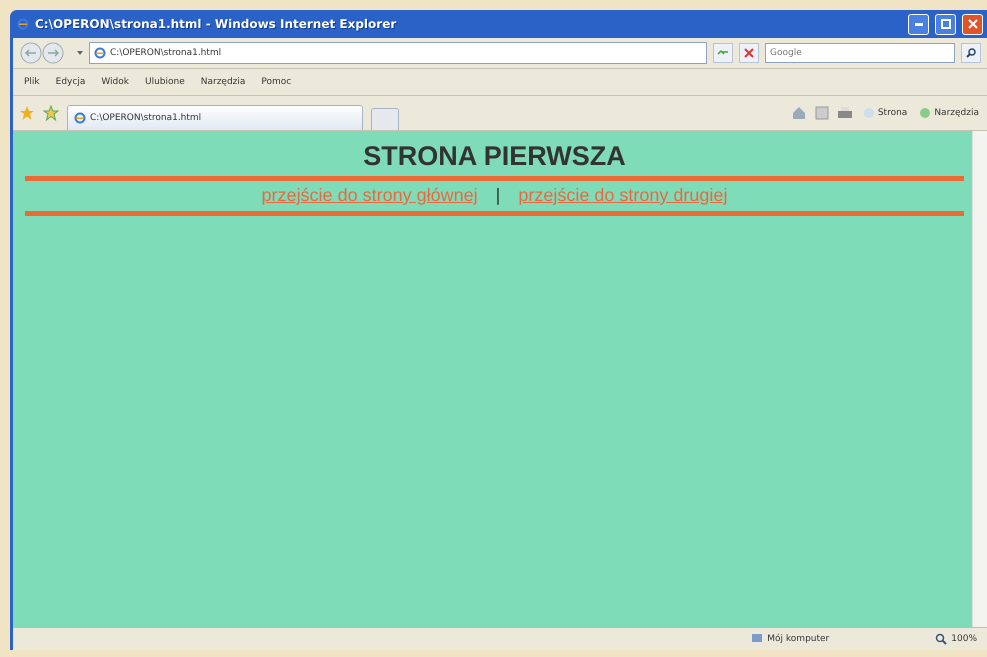 The image size is (987, 657). I want to click on zoom-icon, so click(941, 639).